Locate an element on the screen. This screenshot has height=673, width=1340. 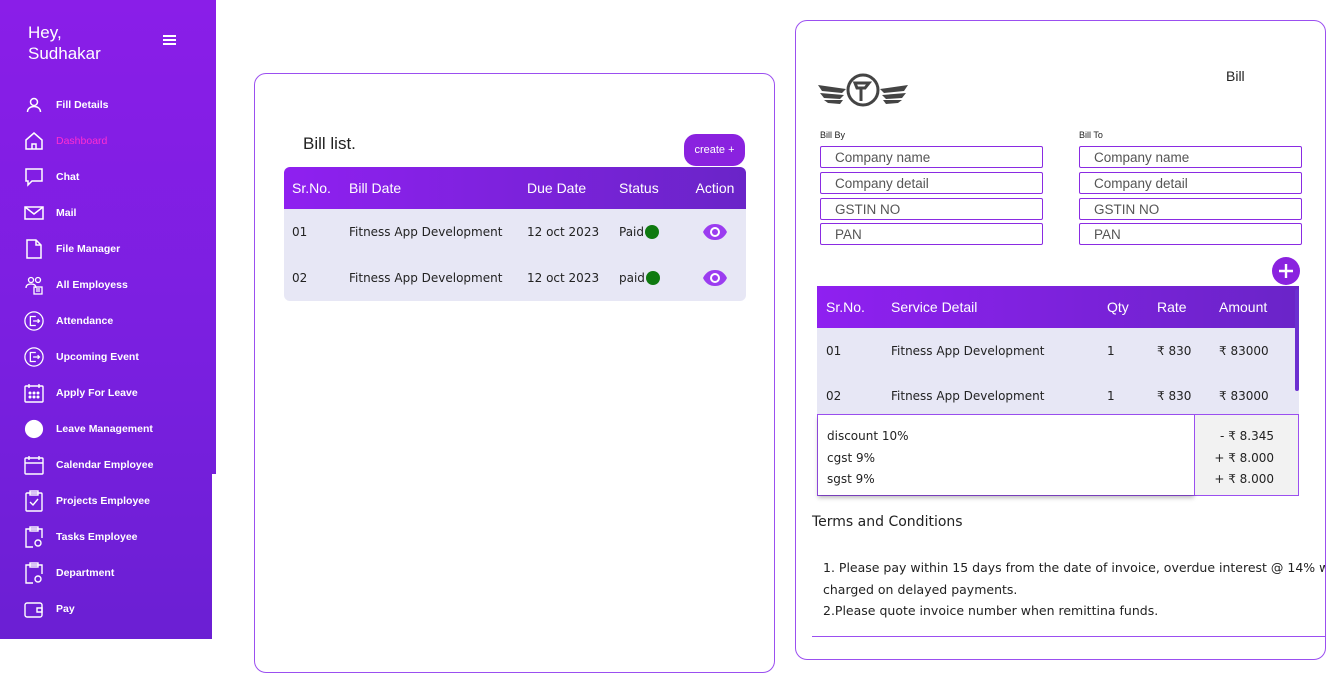
sidebar-item-label: Tasks Employee is located at coordinates (97, 537).